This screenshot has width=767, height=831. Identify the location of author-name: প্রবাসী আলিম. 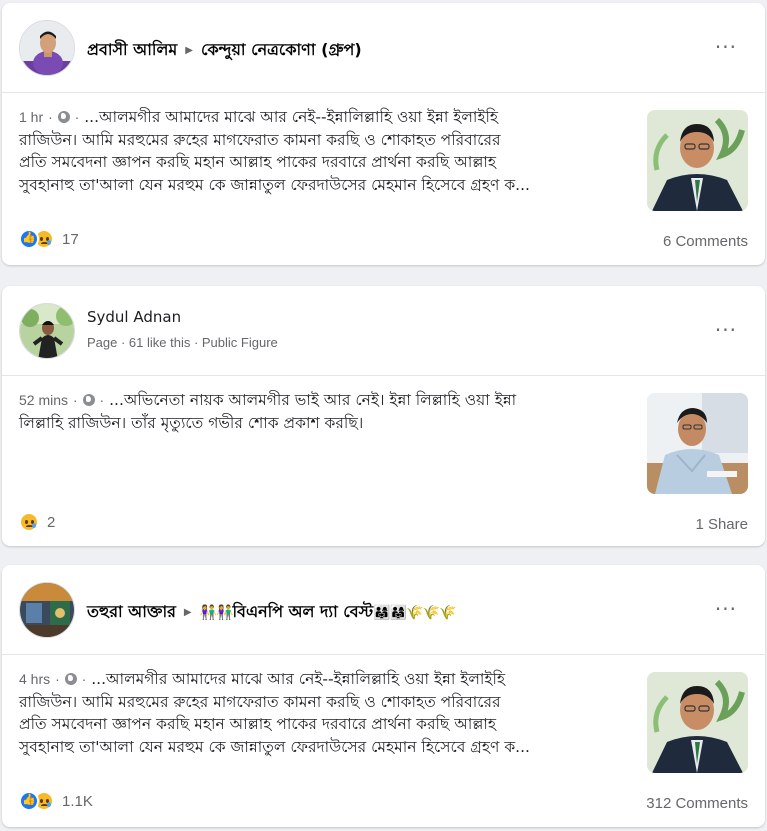
(132, 50).